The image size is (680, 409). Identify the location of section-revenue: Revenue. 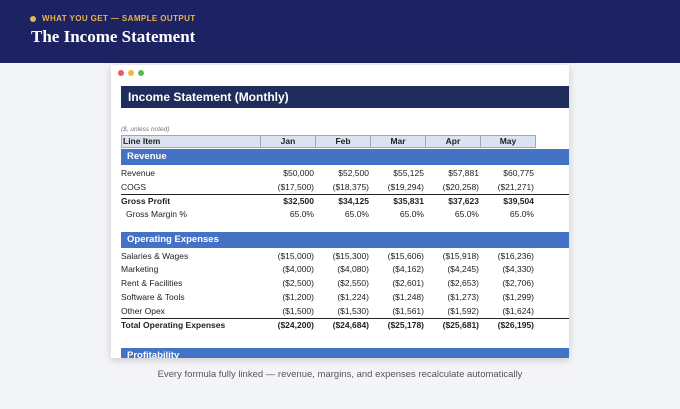
(345, 157).